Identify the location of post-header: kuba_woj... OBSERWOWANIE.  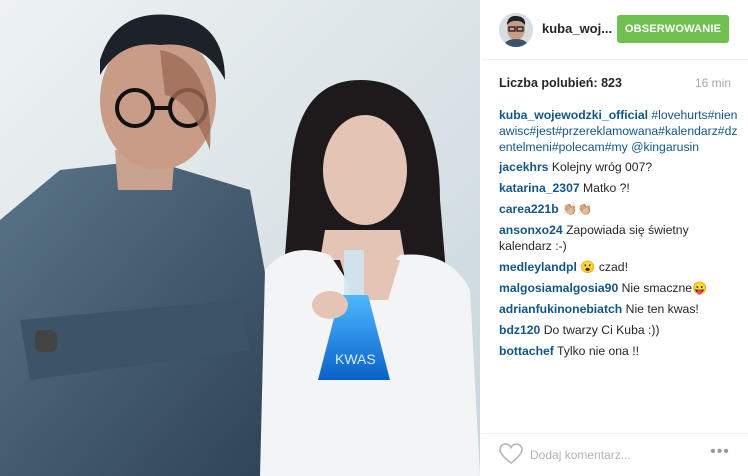
(615, 30).